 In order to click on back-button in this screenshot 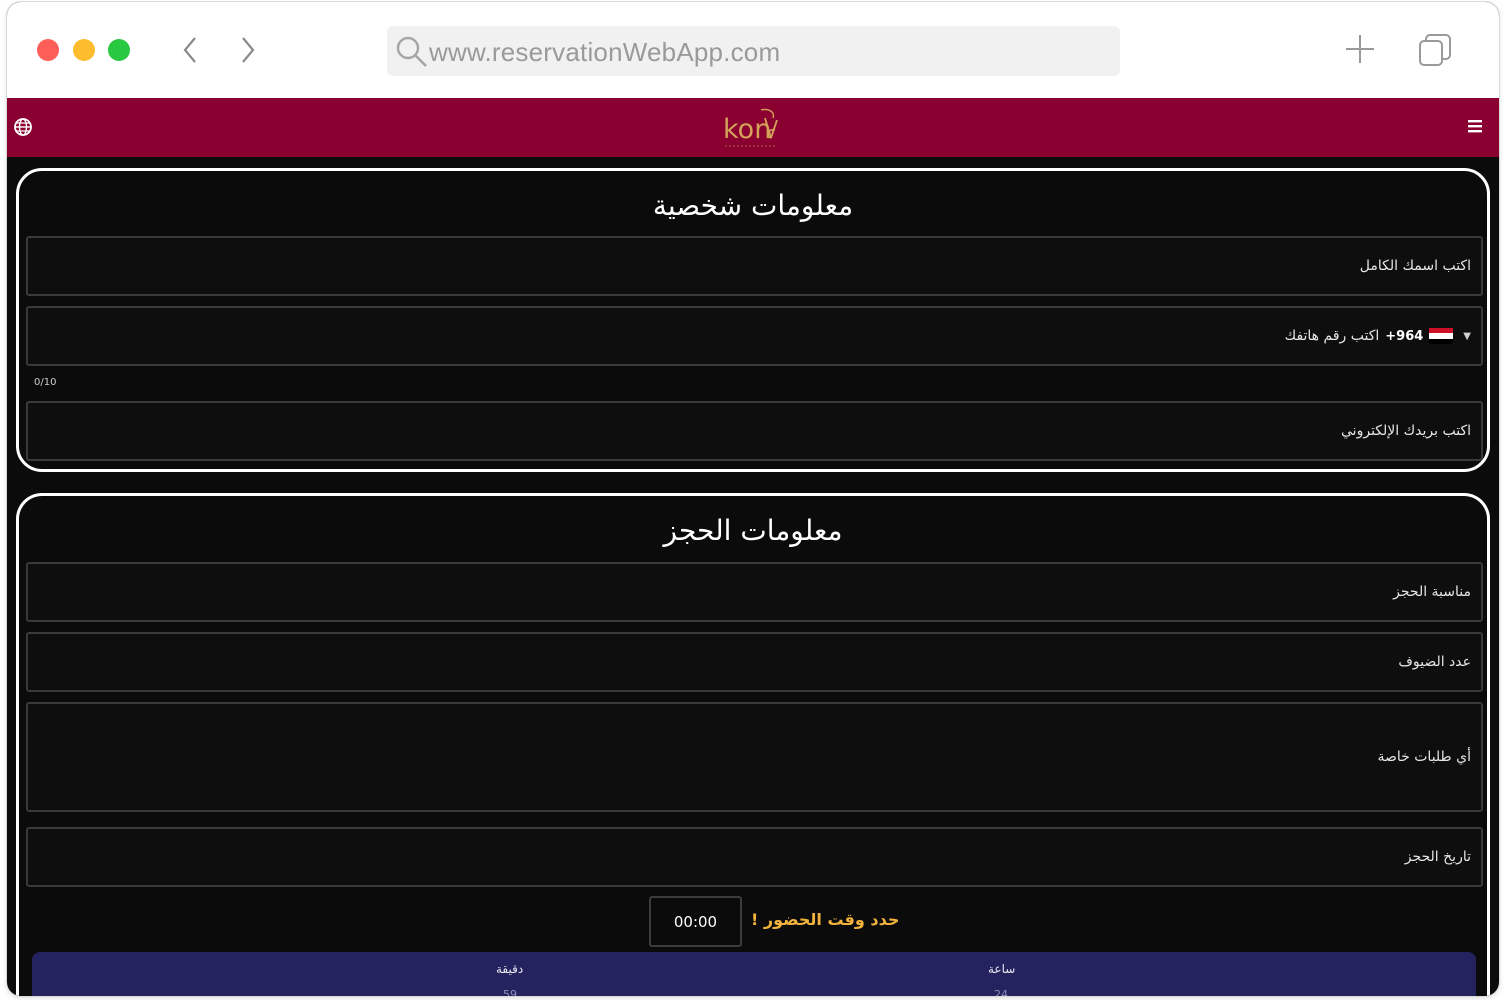, I will do `click(190, 50)`.